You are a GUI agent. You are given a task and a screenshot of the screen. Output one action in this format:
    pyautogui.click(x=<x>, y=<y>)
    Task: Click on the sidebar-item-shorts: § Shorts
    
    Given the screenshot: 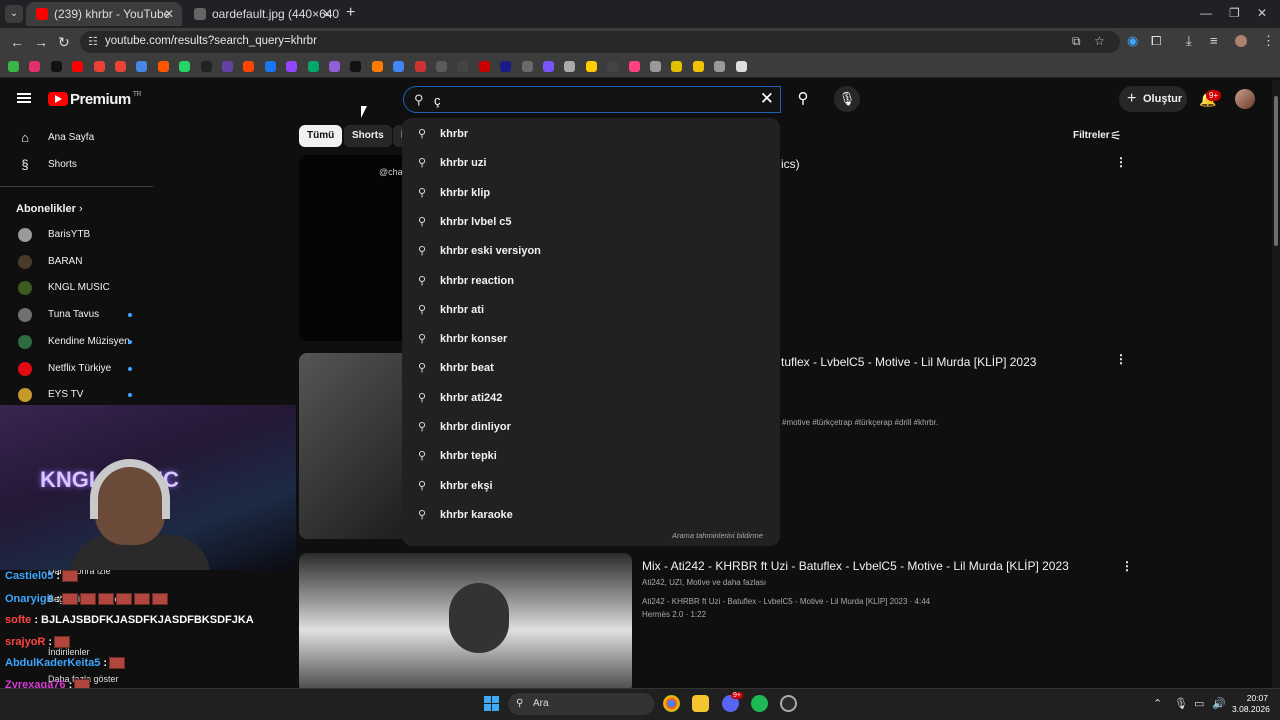 What is the action you would take?
    pyautogui.click(x=75, y=165)
    